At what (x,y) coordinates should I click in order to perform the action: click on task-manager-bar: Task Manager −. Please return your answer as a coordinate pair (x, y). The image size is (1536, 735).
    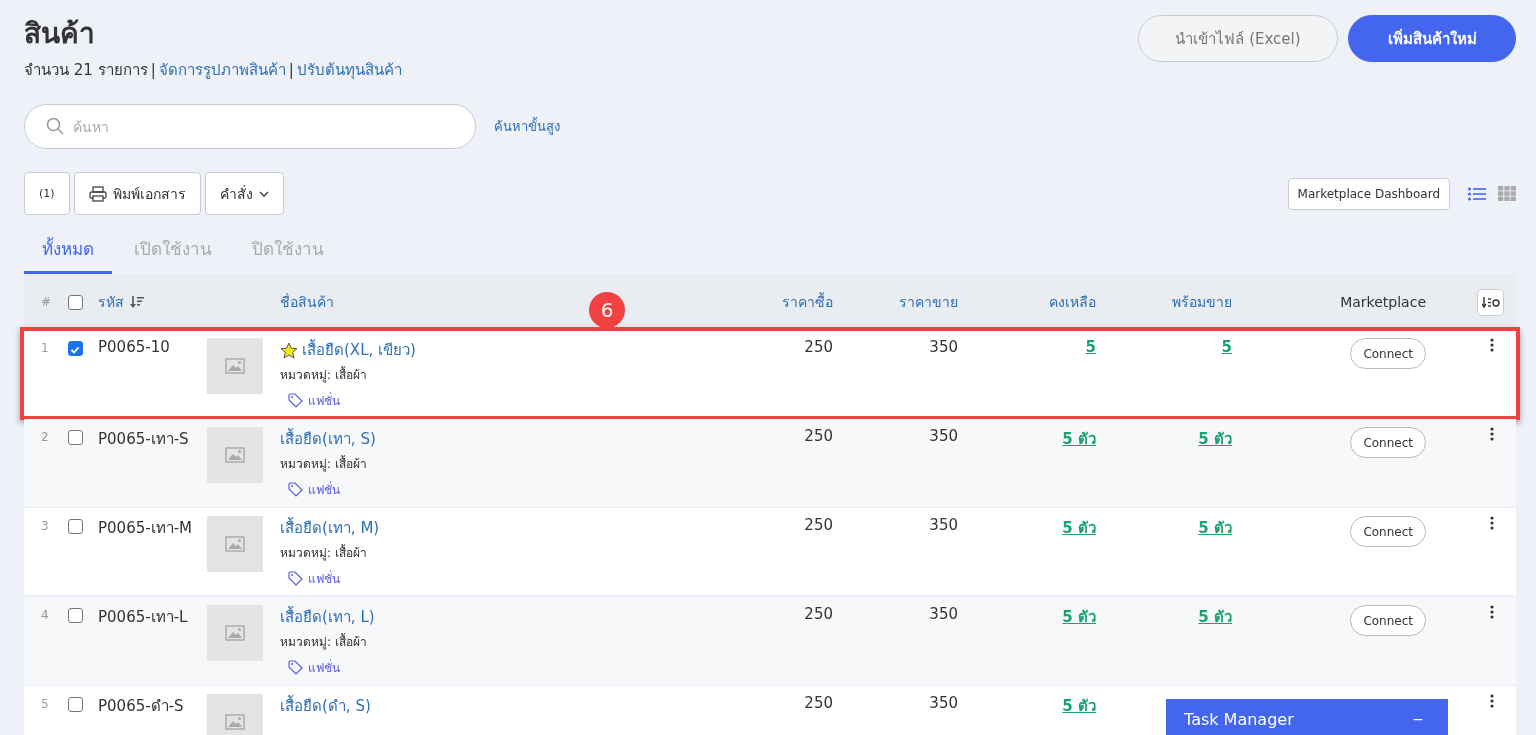
    Looking at the image, I should click on (1307, 717).